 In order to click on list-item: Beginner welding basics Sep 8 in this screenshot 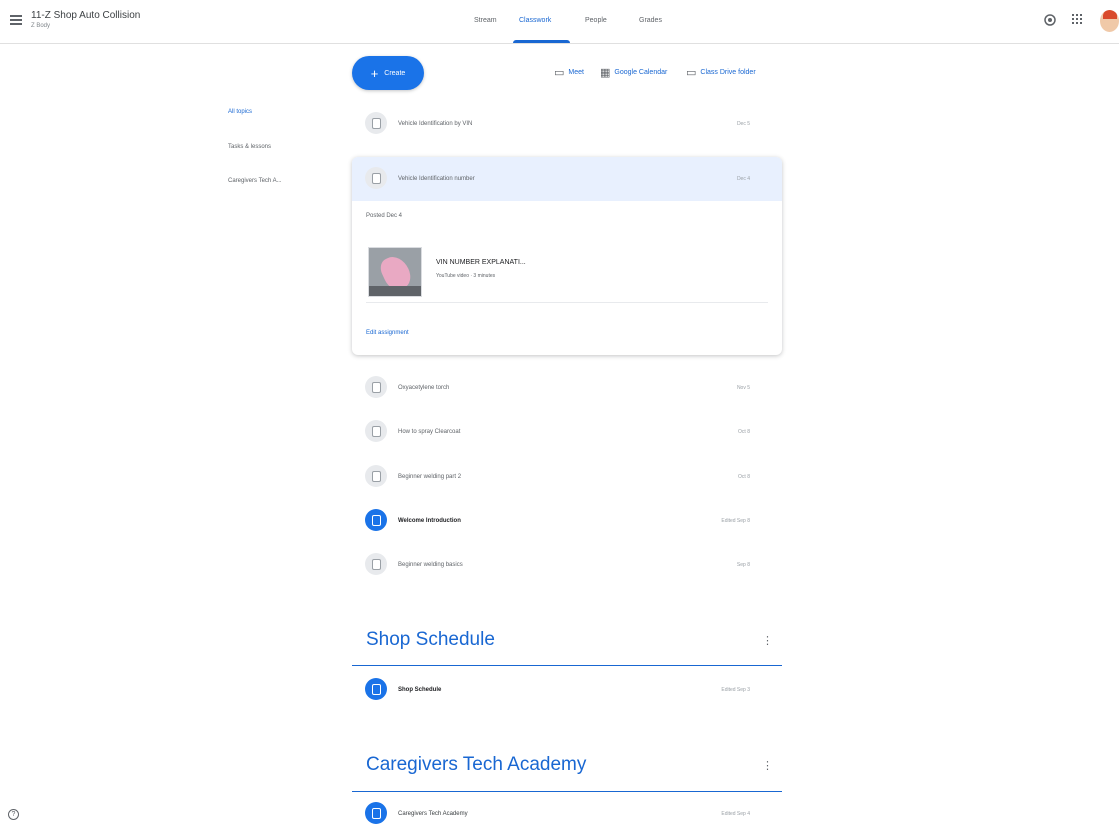, I will do `click(567, 565)`.